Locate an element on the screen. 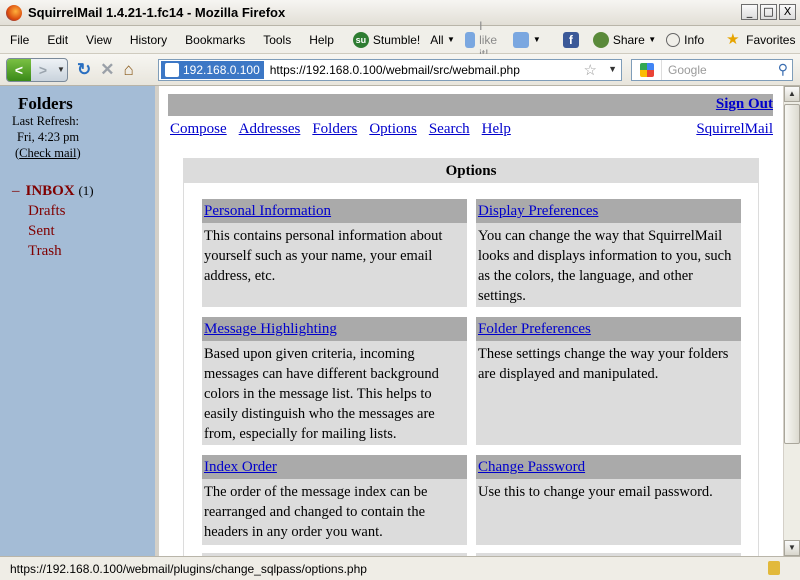 The image size is (800, 580). vertical-scrollbar: ▲ ▼ is located at coordinates (791, 321).